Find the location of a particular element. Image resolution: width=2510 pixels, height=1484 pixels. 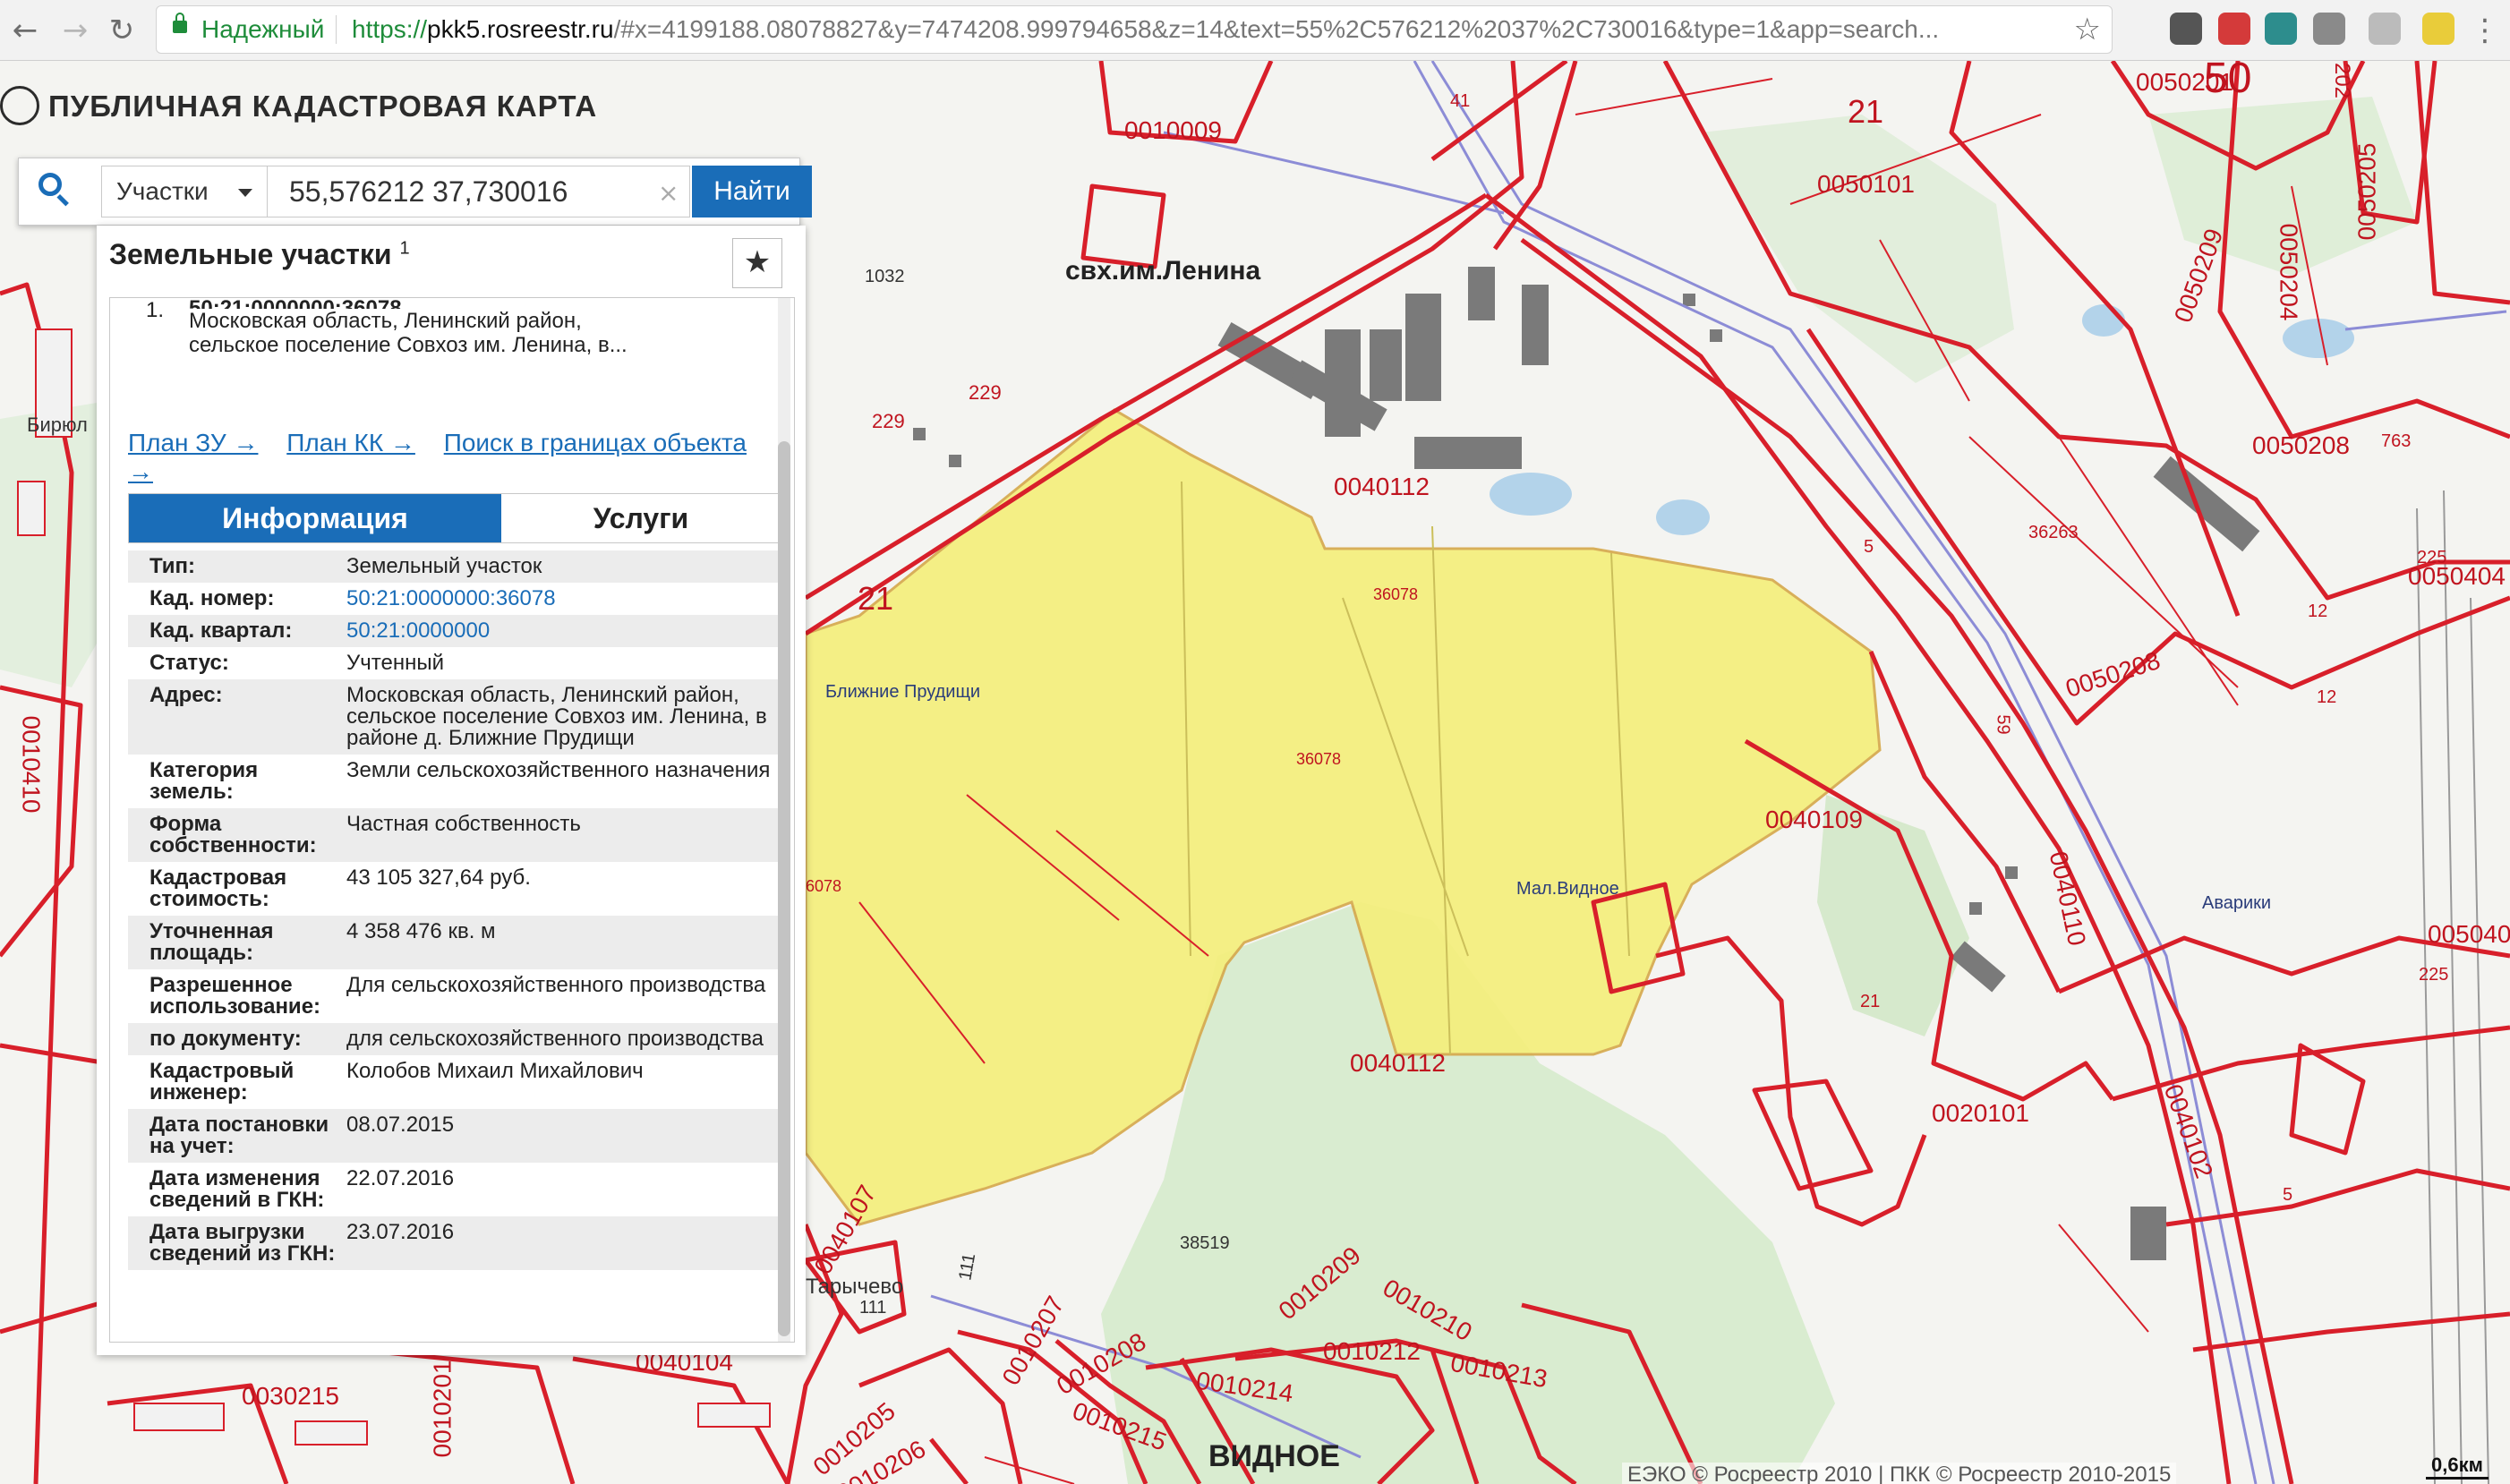

info-row: Дата выгрузки сведений из ГКН: 23.07.2016 is located at coordinates (454, 1243).